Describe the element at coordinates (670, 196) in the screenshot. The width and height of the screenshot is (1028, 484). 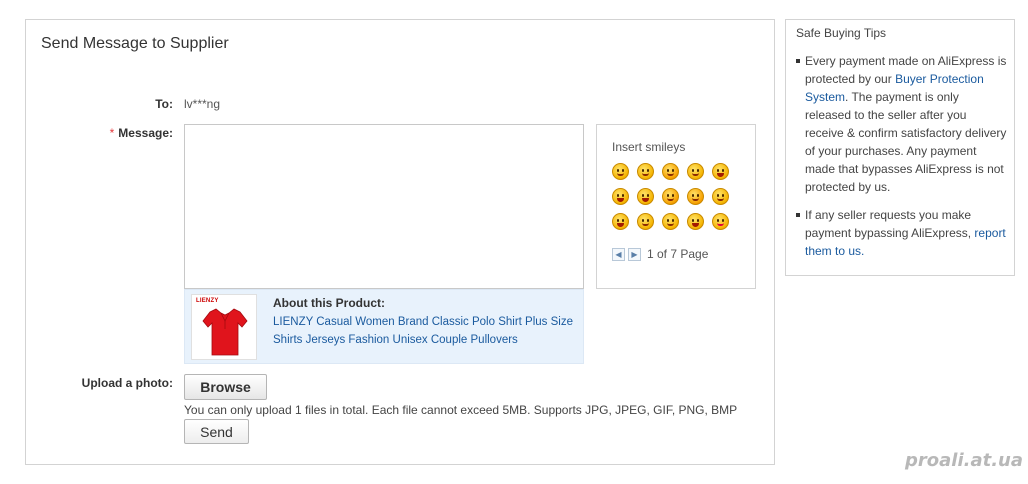
I see `smiley-shy-icon` at that location.